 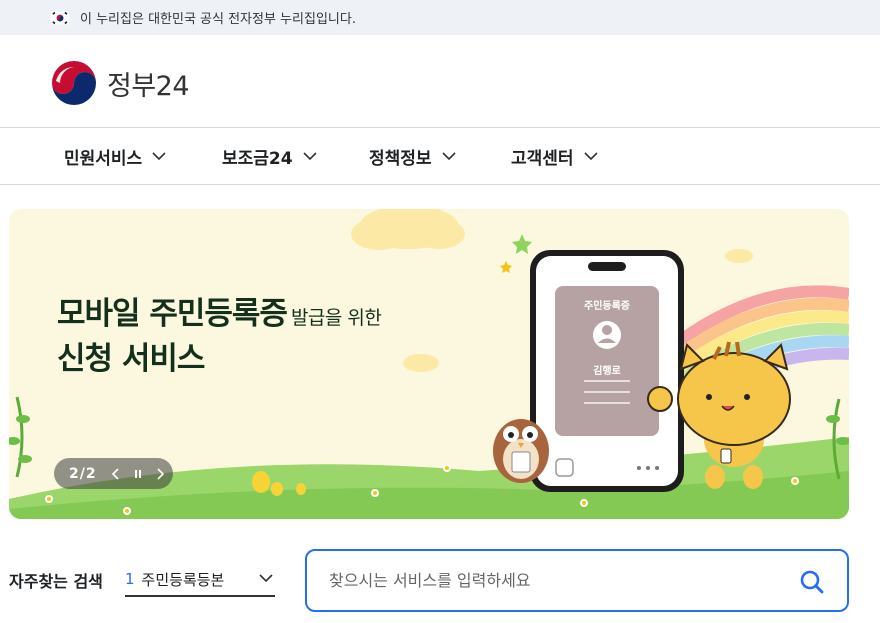 I want to click on nav-item-subsidy: 보조금24, so click(x=269, y=156).